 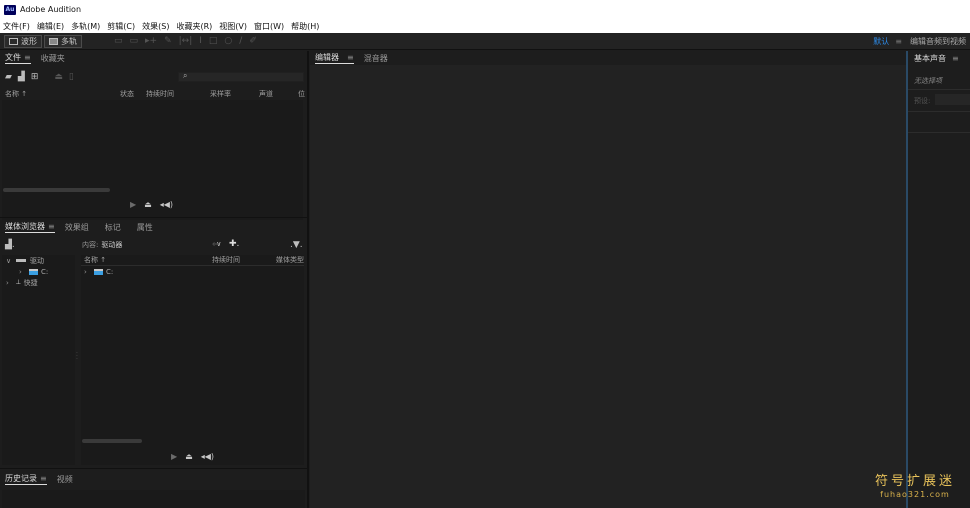 What do you see at coordinates (21, 77) in the screenshot?
I see `import-icon: ▟` at bounding box center [21, 77].